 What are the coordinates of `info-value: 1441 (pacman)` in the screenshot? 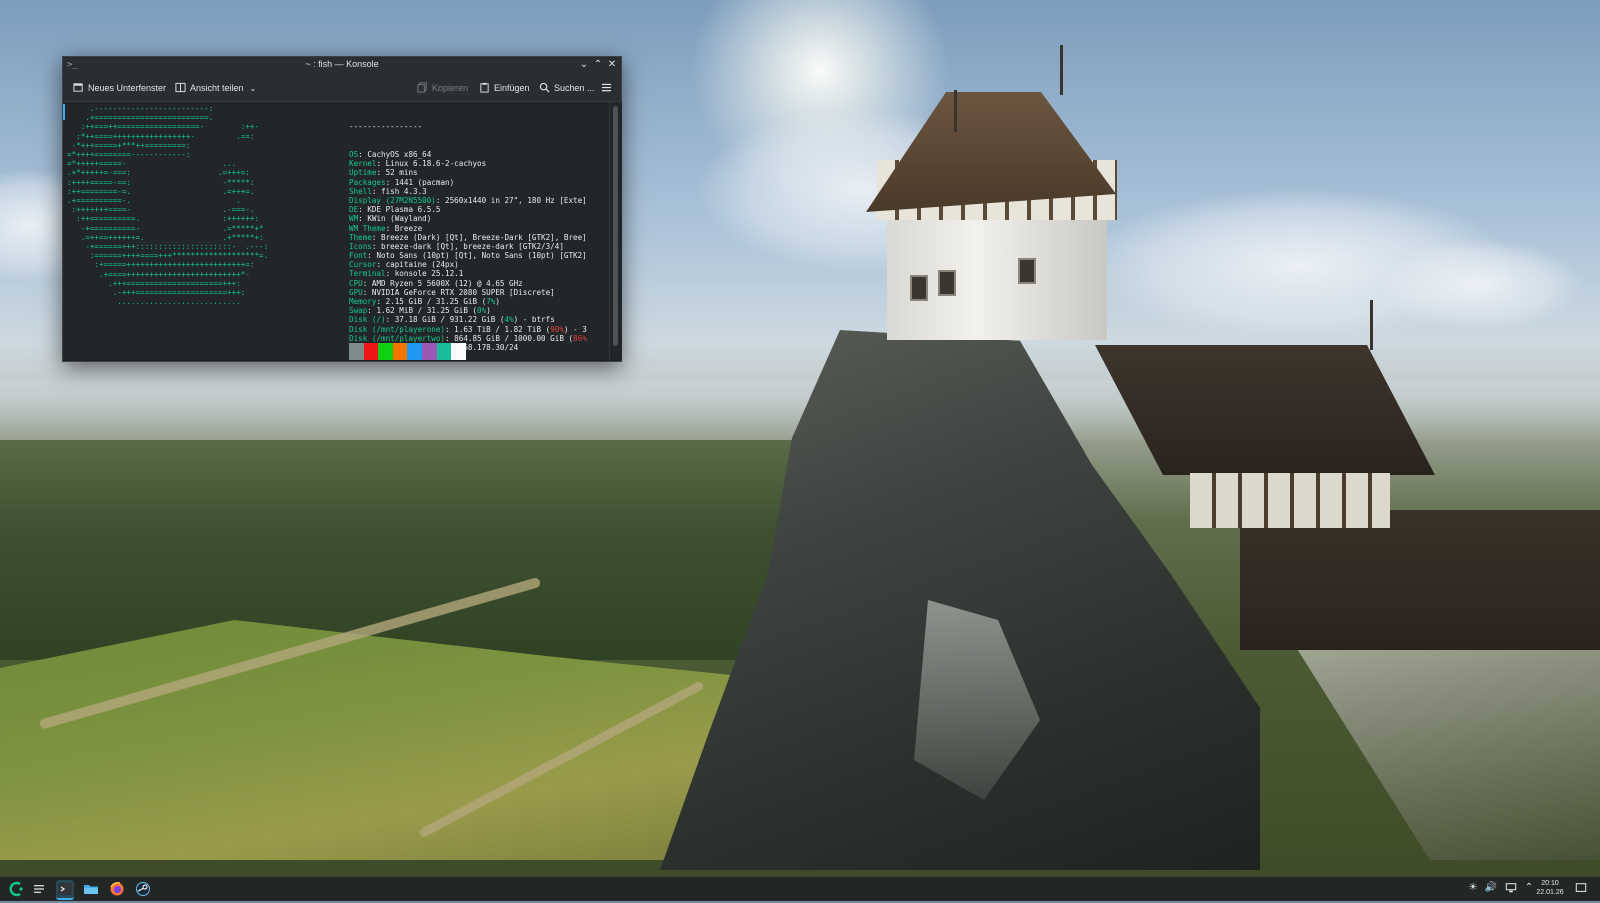 It's located at (424, 182).